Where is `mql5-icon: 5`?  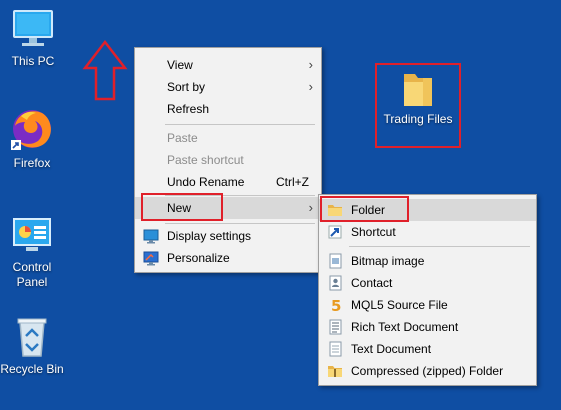 mql5-icon: 5 is located at coordinates (336, 305).